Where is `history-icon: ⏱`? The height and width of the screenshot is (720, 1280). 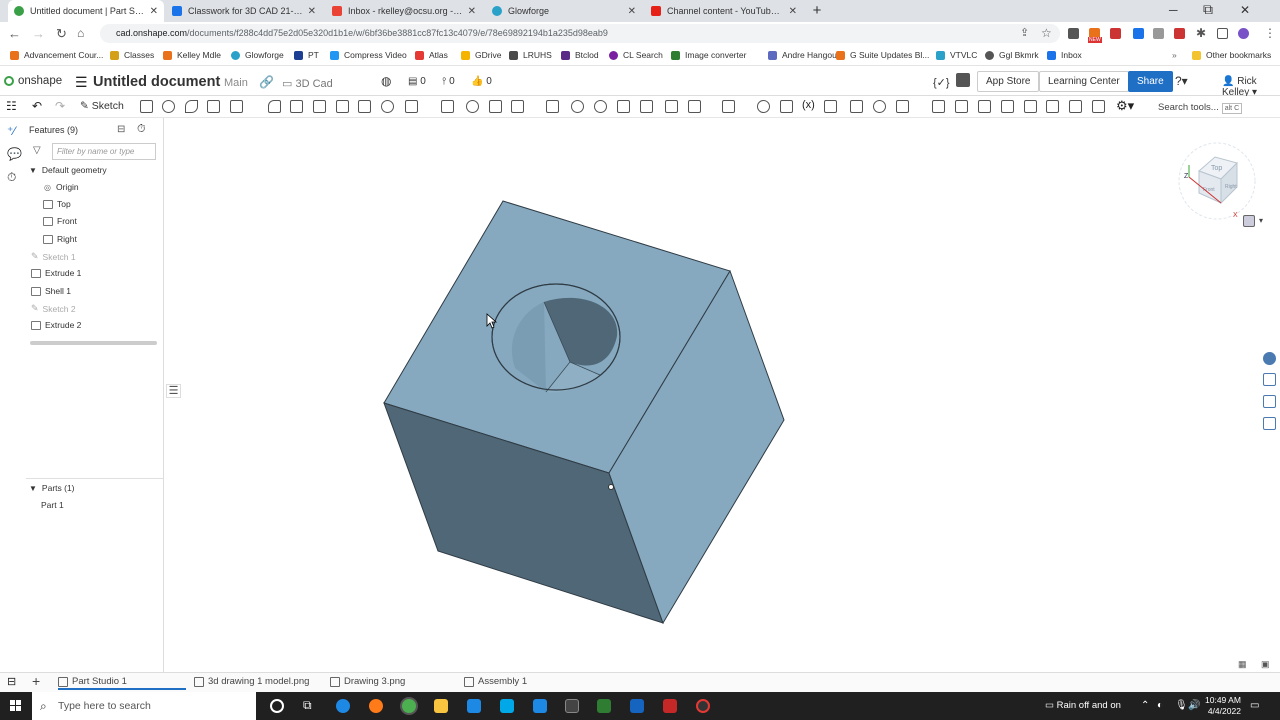 history-icon: ⏱ is located at coordinates (13, 177).